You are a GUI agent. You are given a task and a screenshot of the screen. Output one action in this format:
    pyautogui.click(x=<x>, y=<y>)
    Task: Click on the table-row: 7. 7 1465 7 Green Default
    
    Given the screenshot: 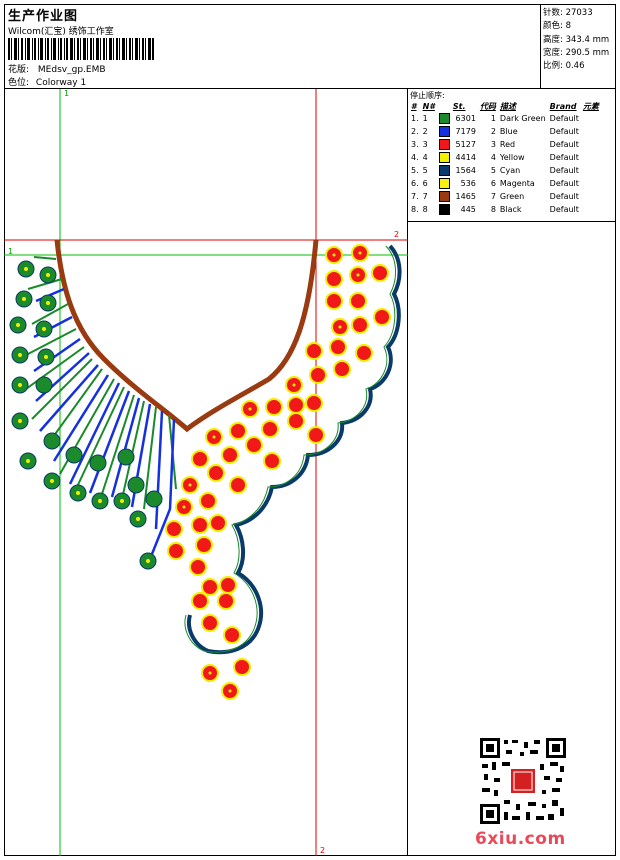 What is the action you would take?
    pyautogui.click(x=505, y=196)
    